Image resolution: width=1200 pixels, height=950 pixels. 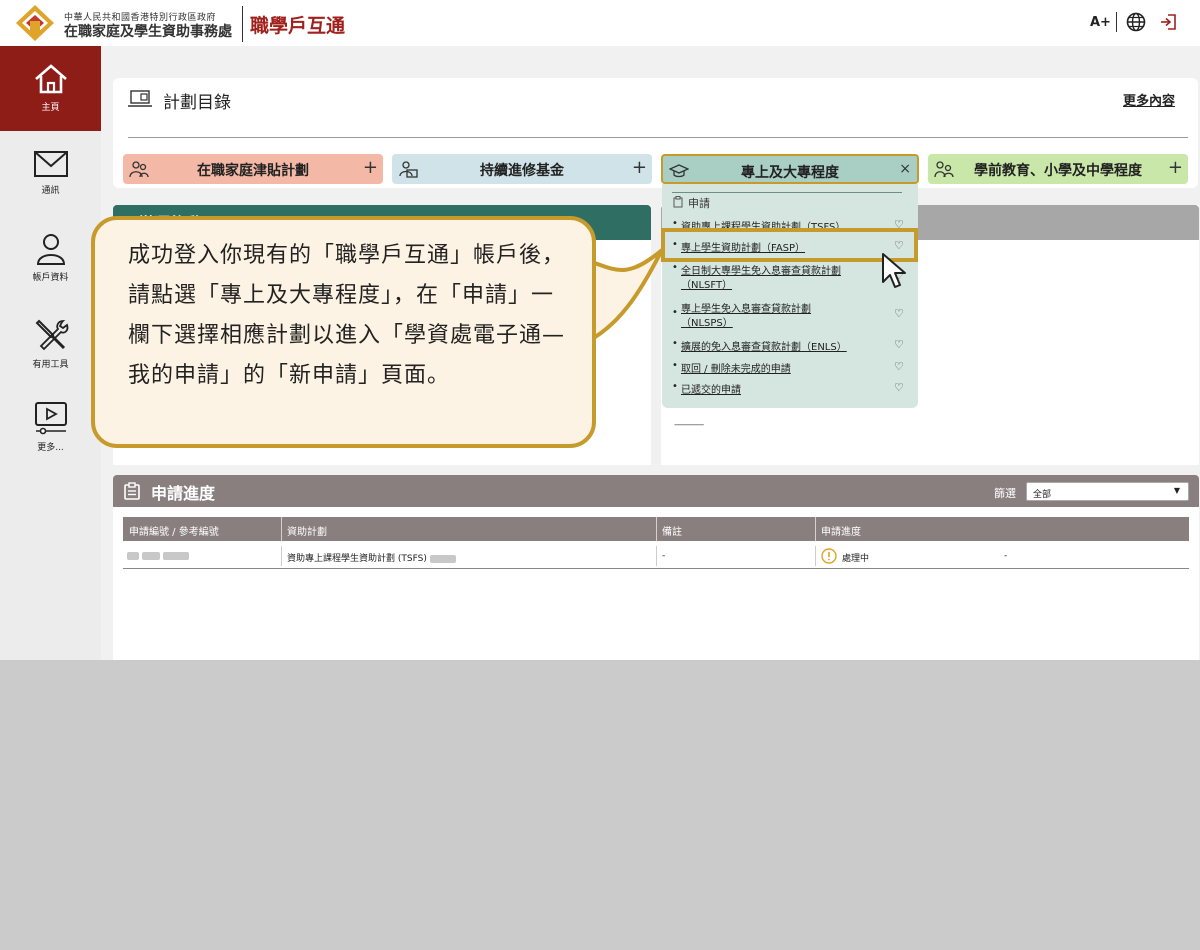 I want to click on sidebar-item-label: 有用工具, so click(x=50, y=365).